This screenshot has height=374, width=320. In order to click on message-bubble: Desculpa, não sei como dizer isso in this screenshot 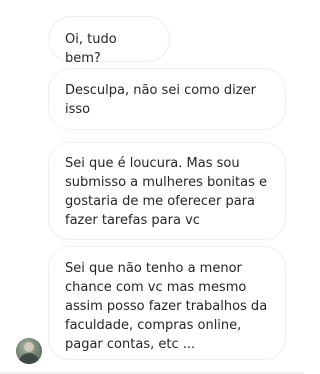, I will do `click(167, 99)`.